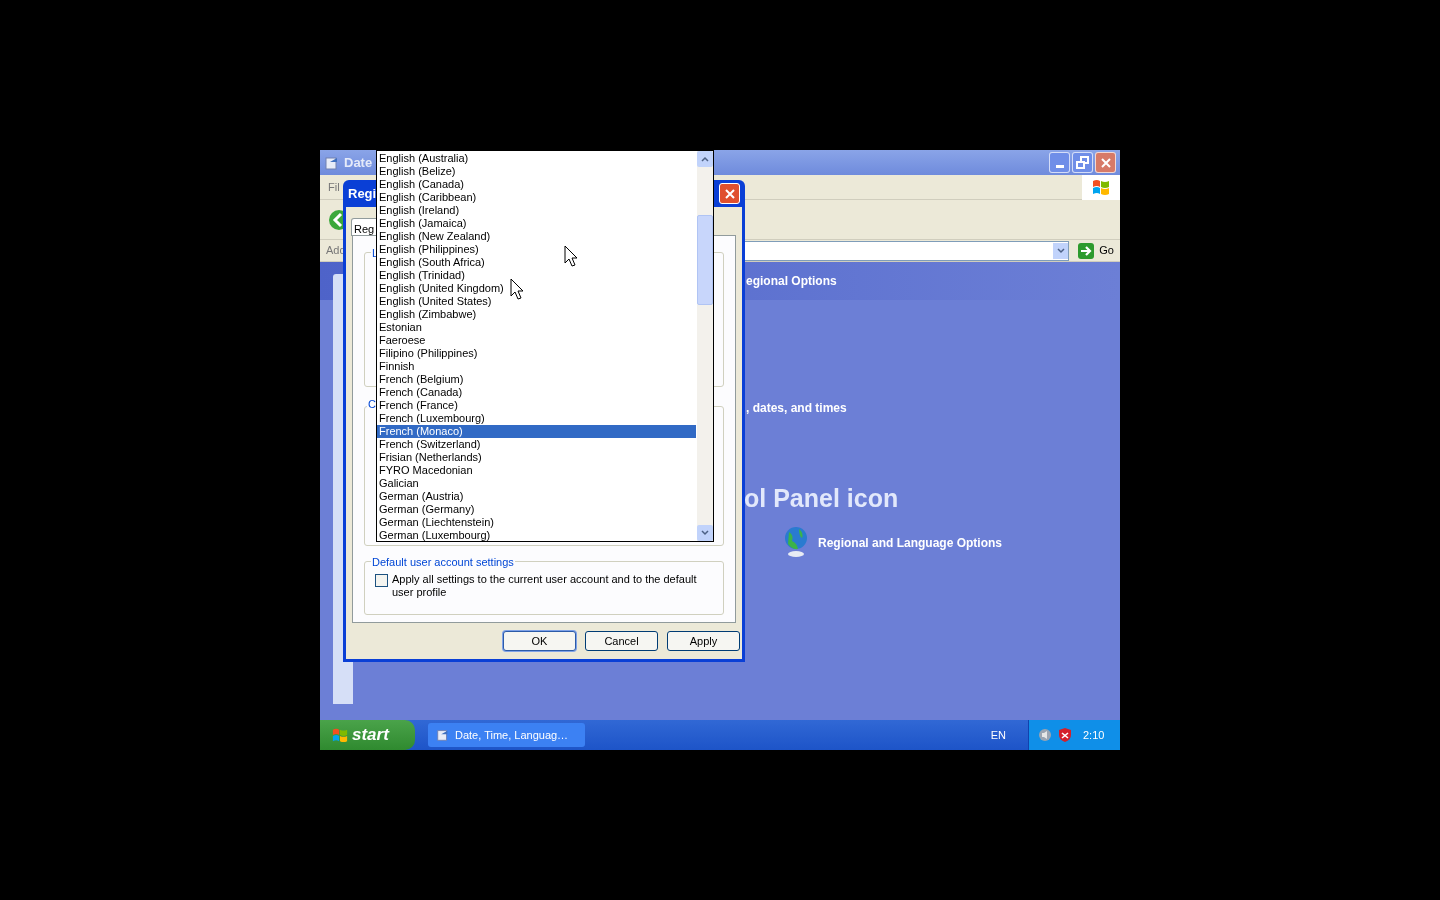 Image resolution: width=1440 pixels, height=900 pixels. Describe the element at coordinates (358, 162) in the screenshot. I see `window-title: Date` at that location.